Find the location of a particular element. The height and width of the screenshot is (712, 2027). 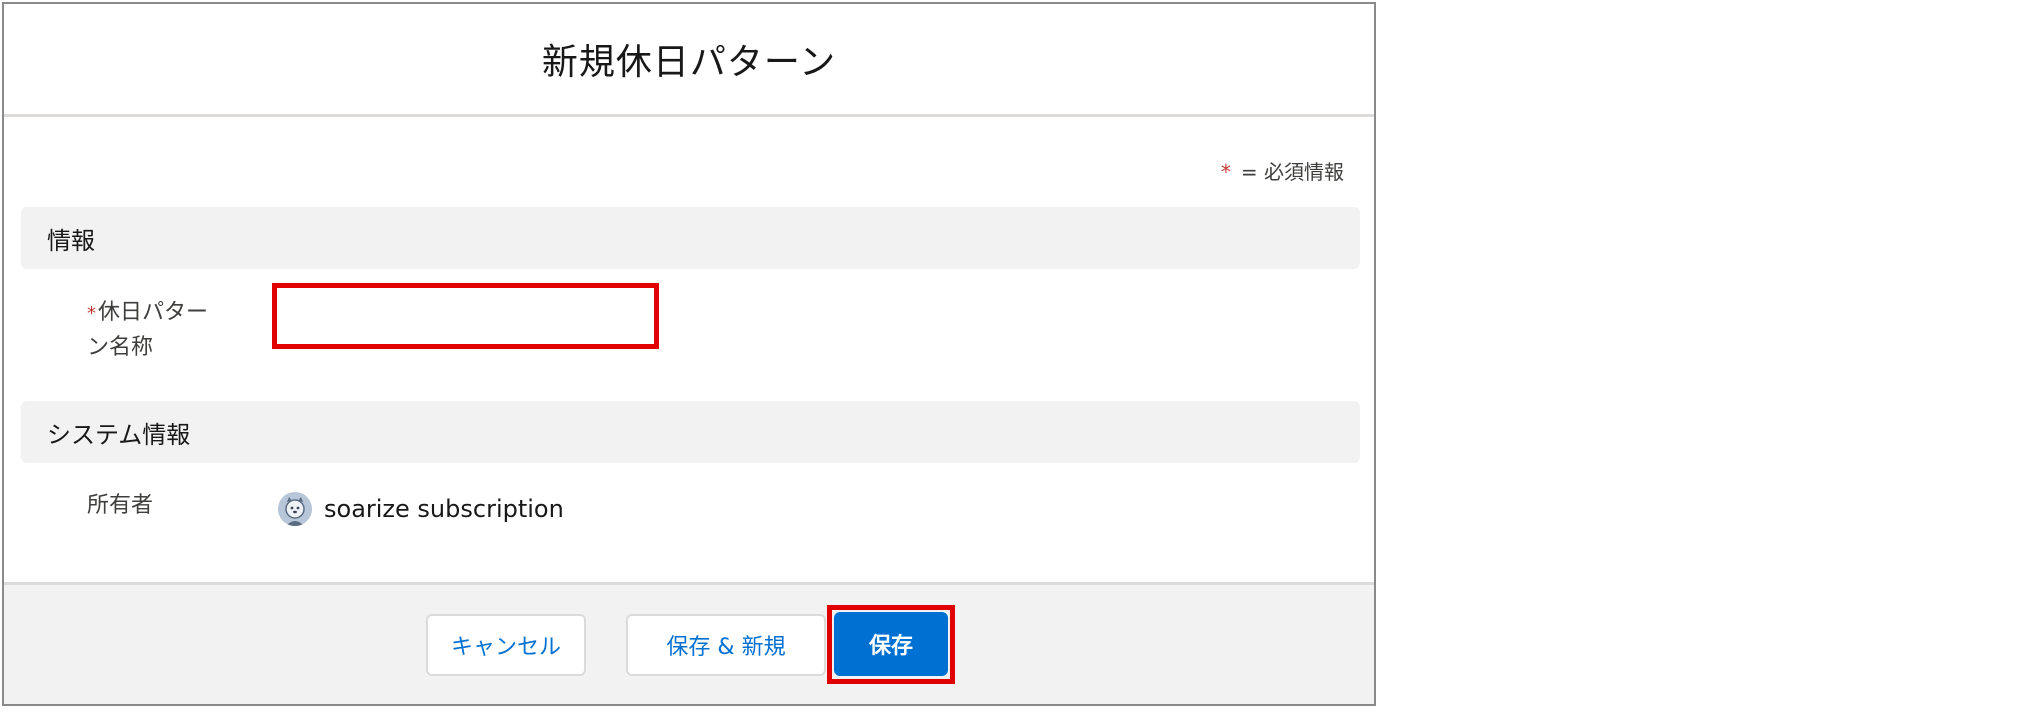

dialog-header: 新規休日パターン is located at coordinates (689, 60).